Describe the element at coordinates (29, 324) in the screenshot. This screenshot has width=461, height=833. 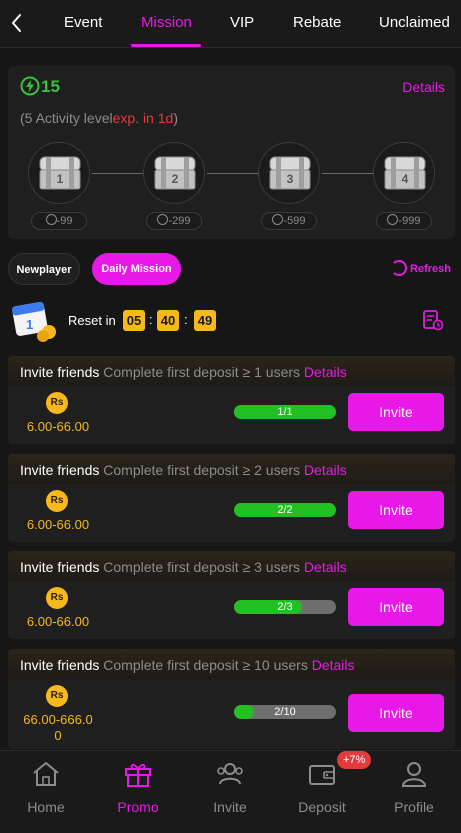
I see `svg-text: 1` at that location.